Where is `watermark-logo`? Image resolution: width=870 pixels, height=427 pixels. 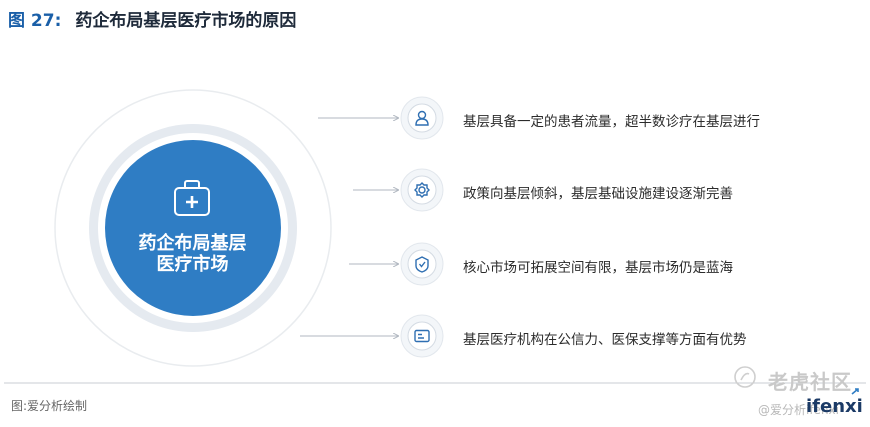 watermark-logo is located at coordinates (745, 377).